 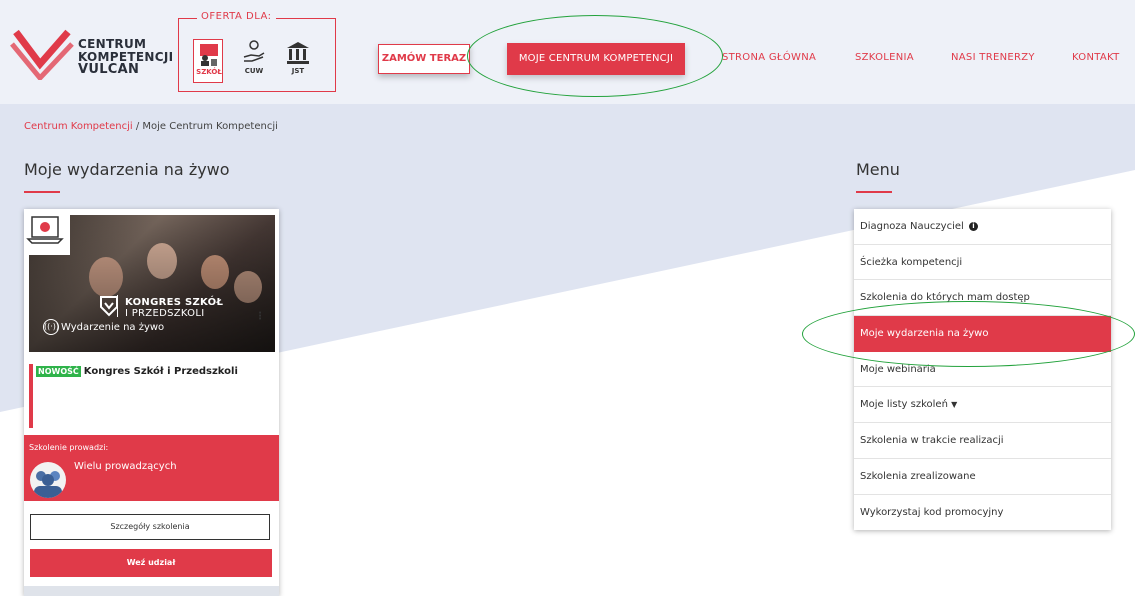 What do you see at coordinates (165, 313) in the screenshot?
I see `congress-logo-line-2: I PRZEDSZKOLI` at bounding box center [165, 313].